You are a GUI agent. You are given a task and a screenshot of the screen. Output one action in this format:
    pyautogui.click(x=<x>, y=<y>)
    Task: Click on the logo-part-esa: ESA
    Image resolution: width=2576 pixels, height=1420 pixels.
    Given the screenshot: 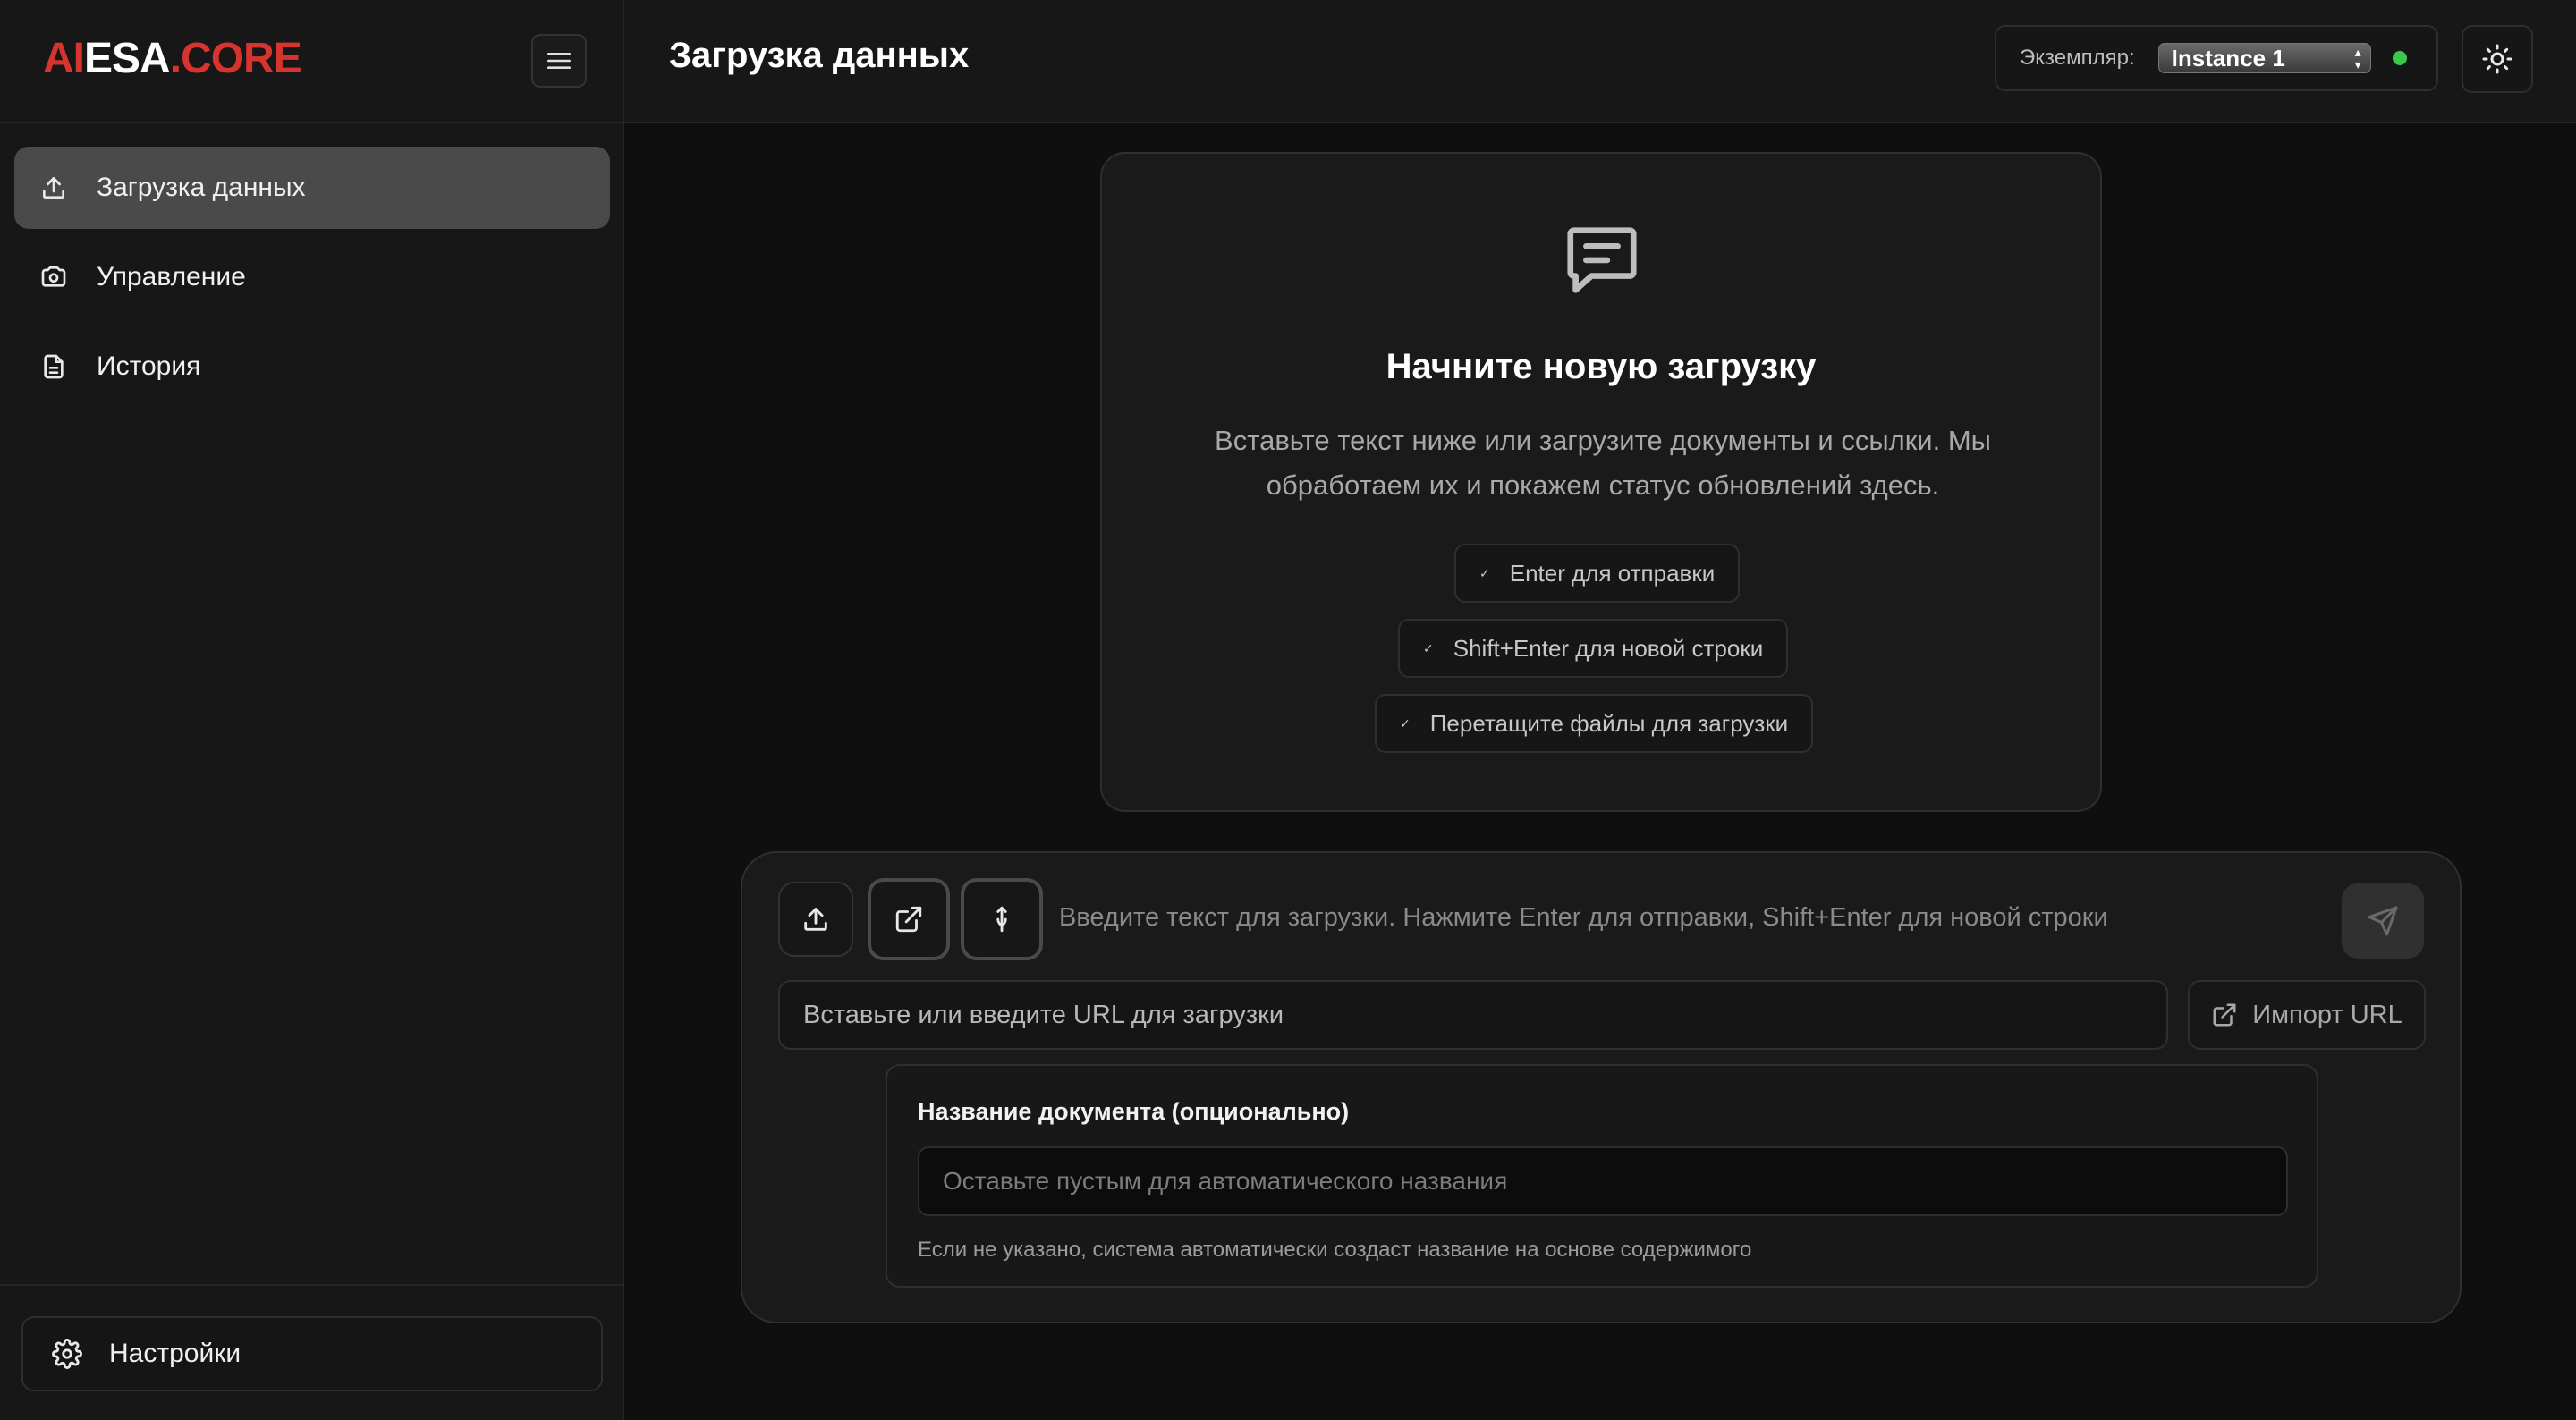 What is the action you would take?
    pyautogui.click(x=127, y=58)
    